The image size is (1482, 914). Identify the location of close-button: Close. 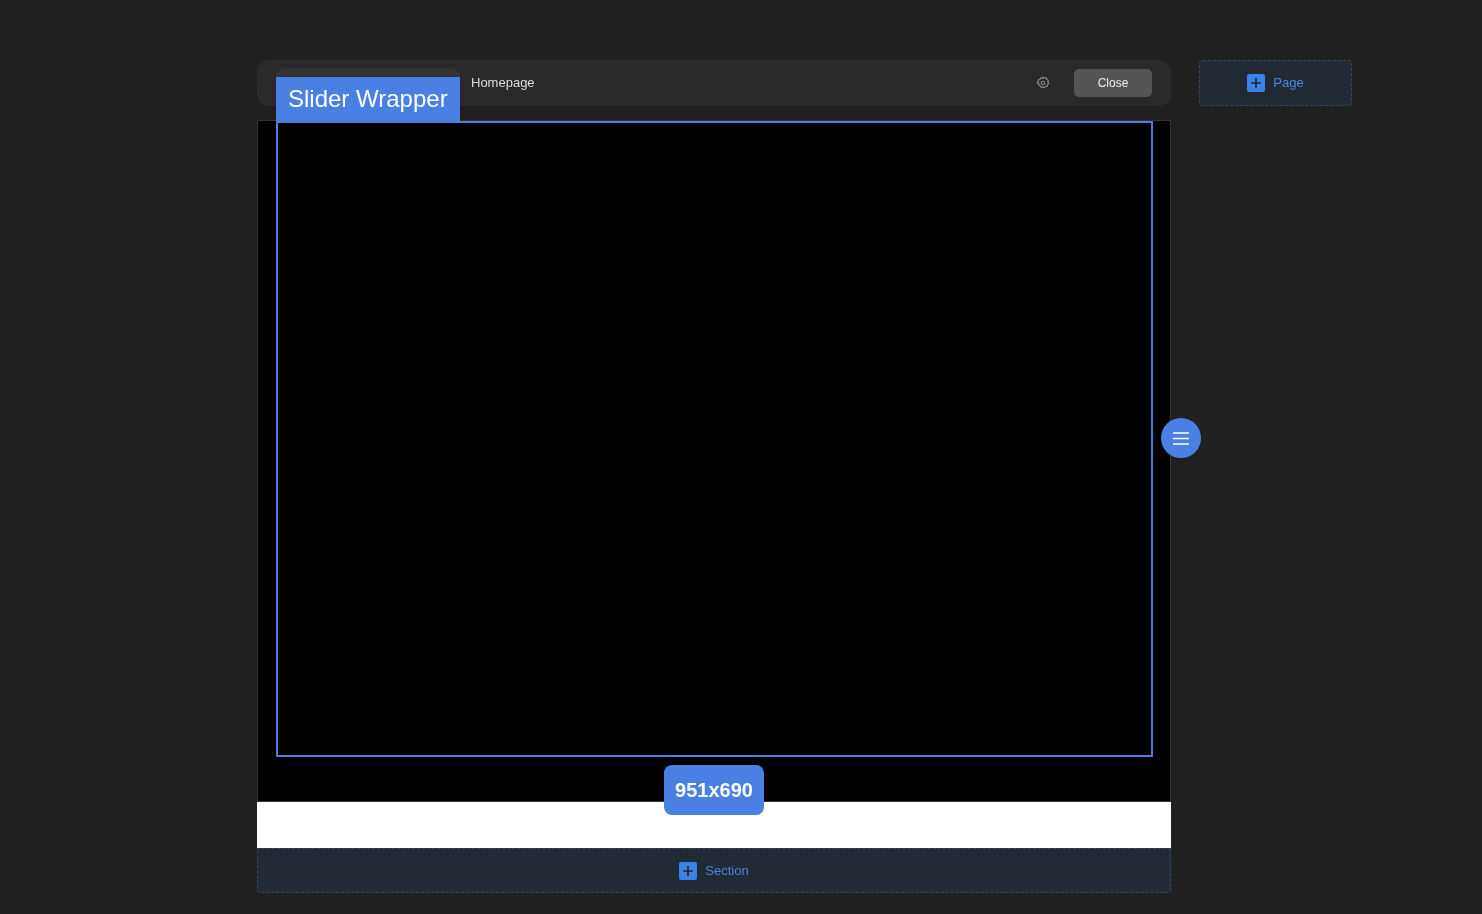
(1113, 83).